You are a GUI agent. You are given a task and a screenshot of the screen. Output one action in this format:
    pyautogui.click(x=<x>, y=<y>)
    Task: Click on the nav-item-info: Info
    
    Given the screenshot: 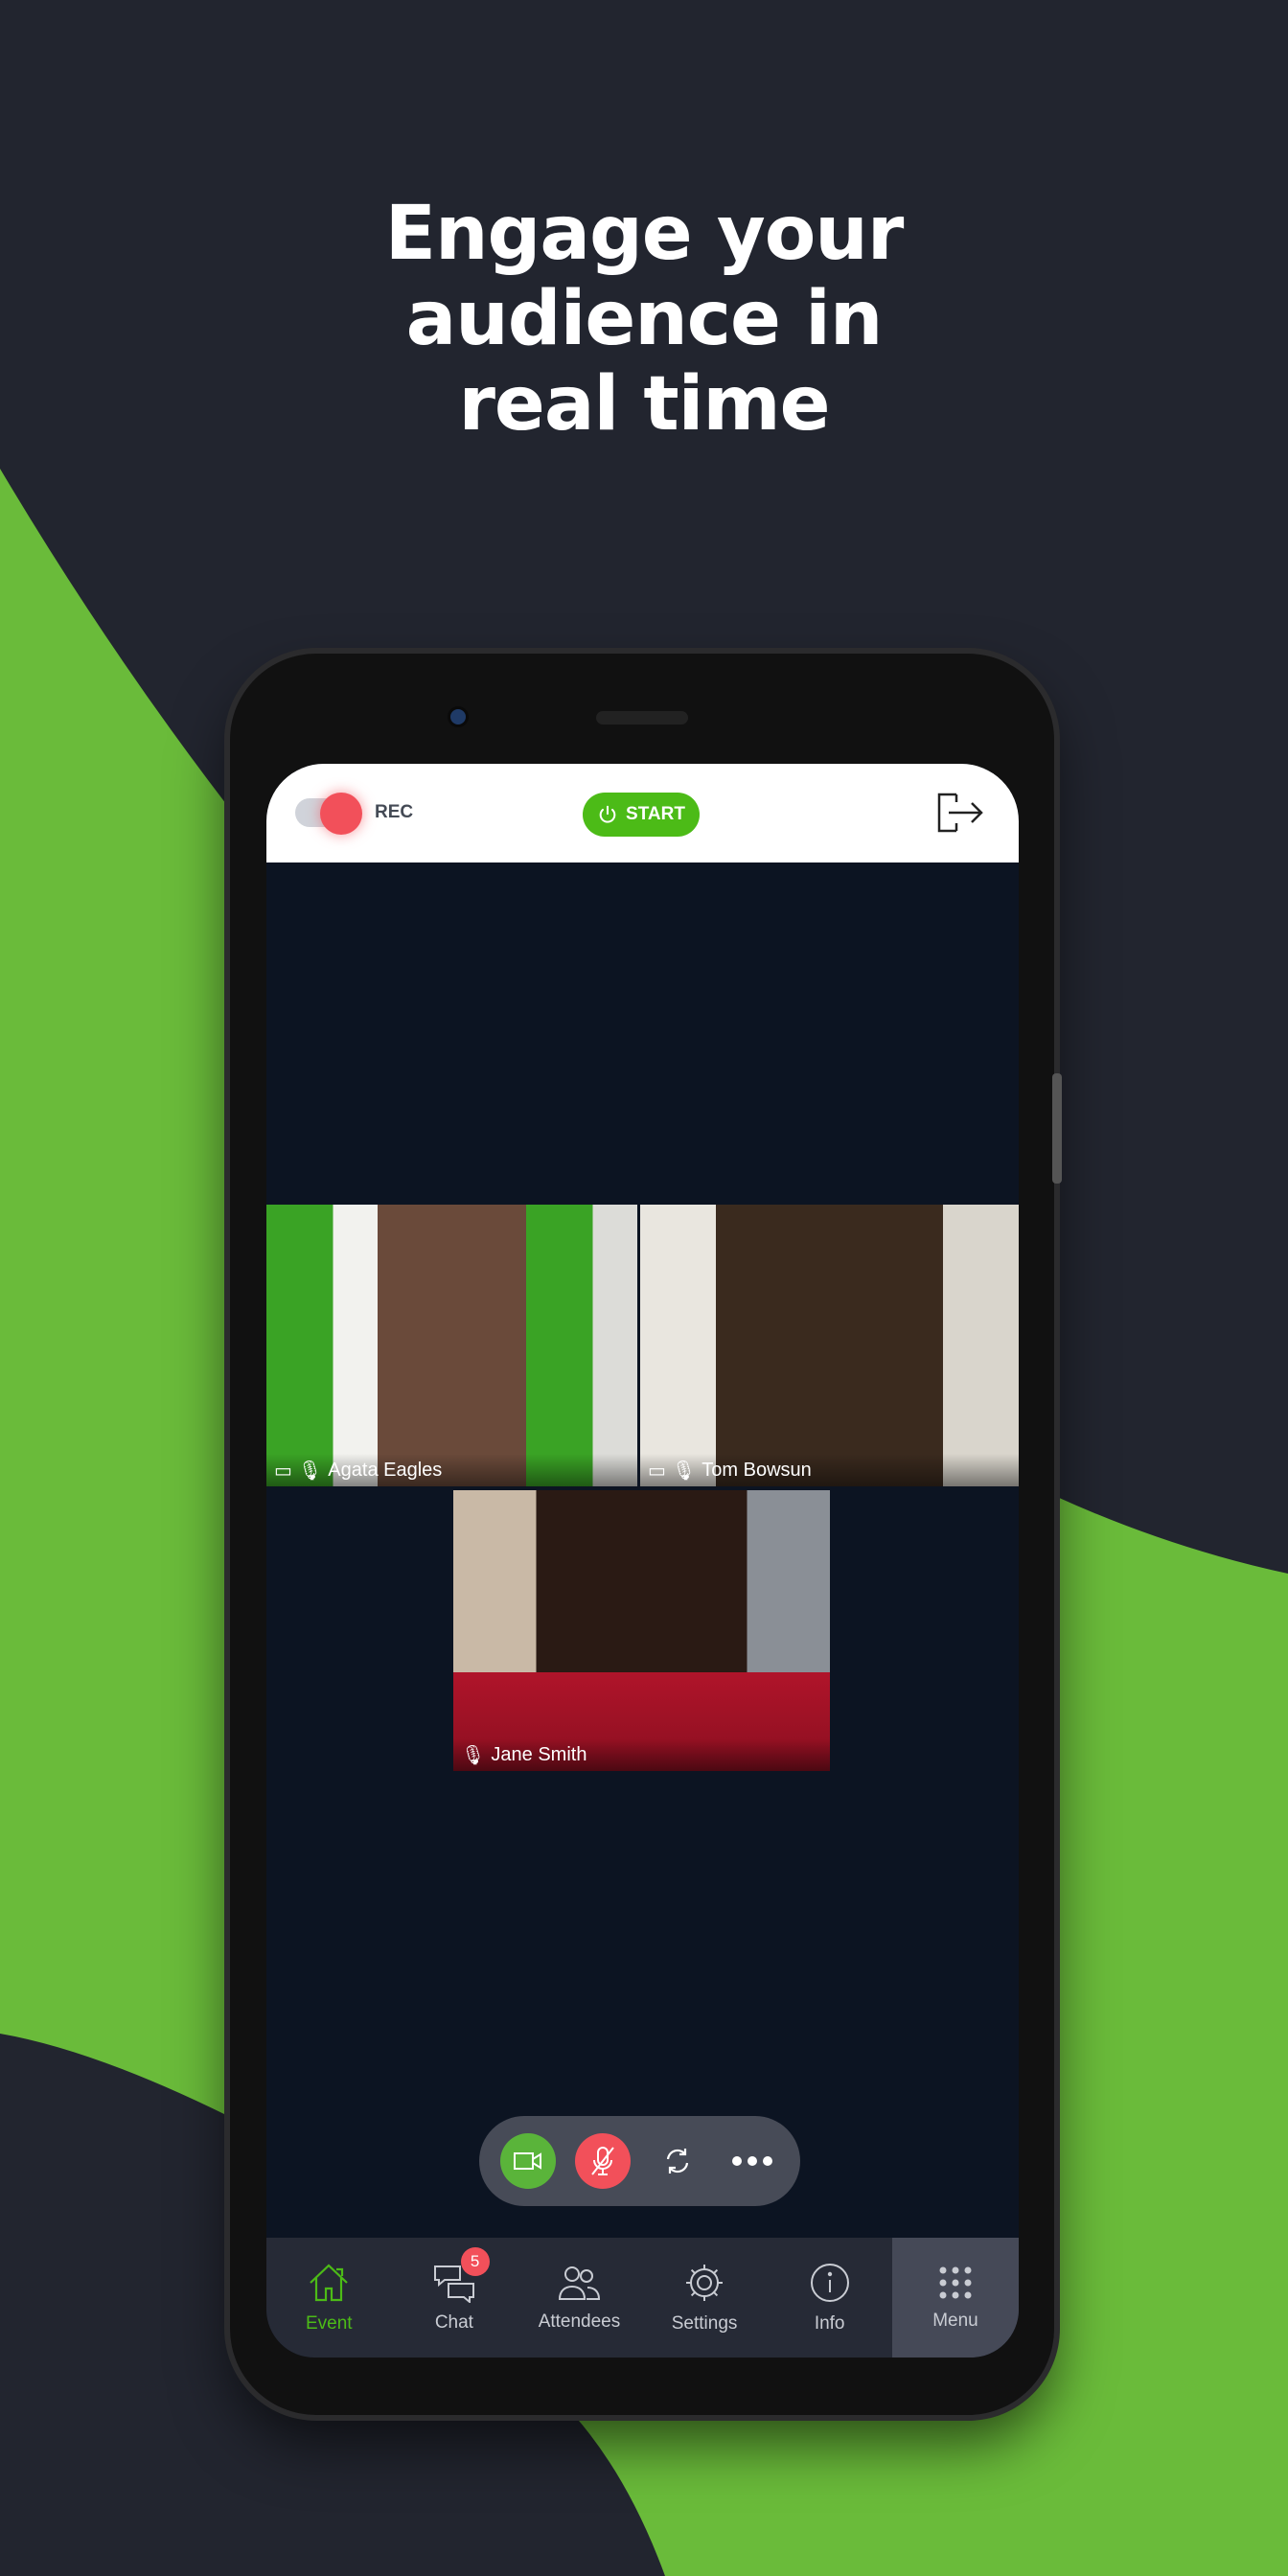 What is the action you would take?
    pyautogui.click(x=829, y=2298)
    